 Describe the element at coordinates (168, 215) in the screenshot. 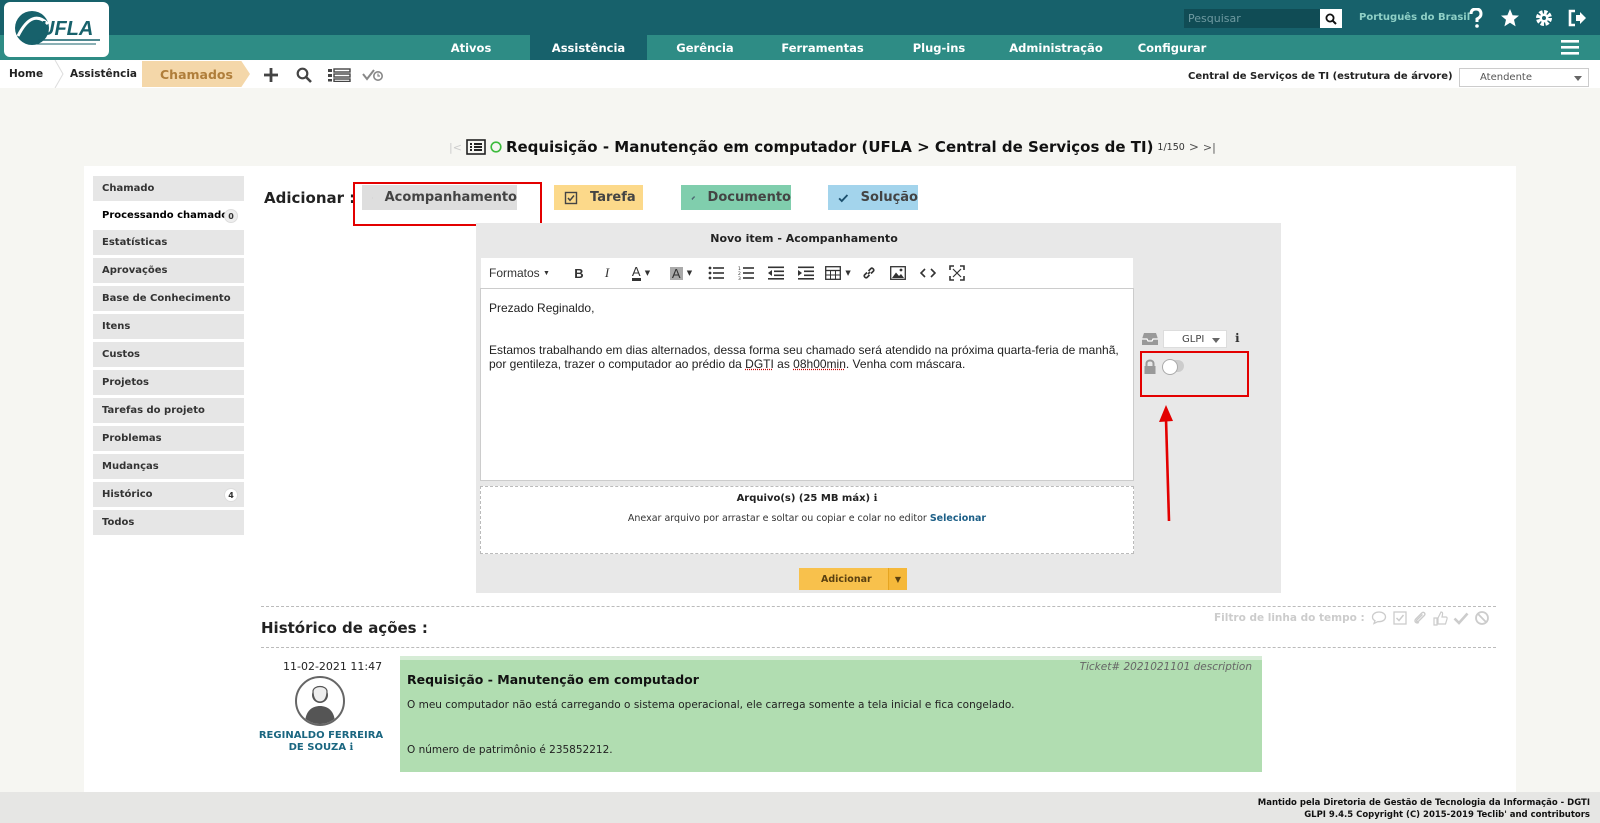

I see `sidebar-item-processando: Processando chamado 0` at that location.